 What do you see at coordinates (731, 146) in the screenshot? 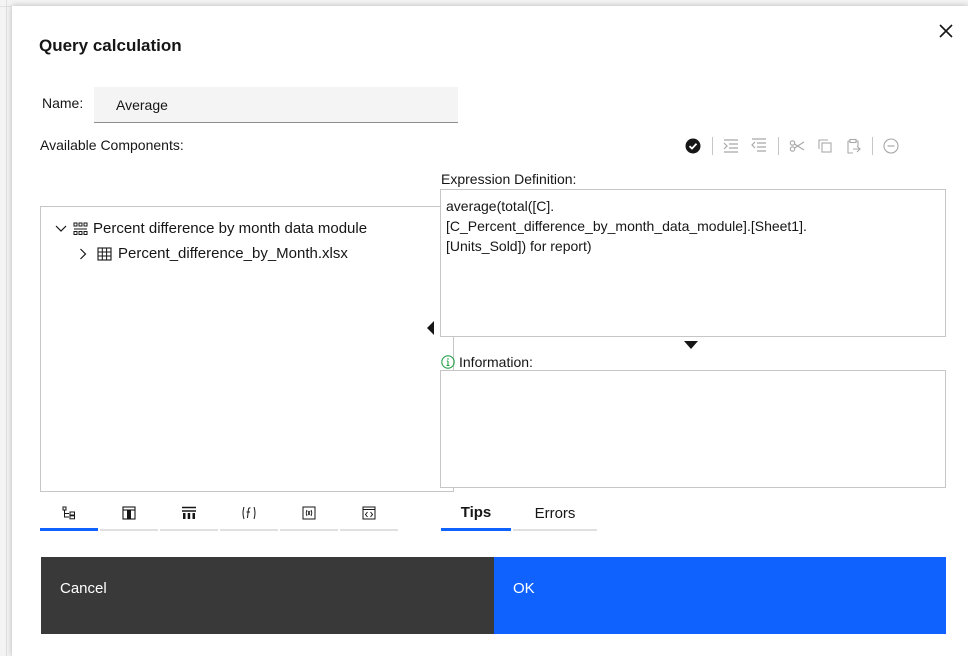
I see `indent-icon` at bounding box center [731, 146].